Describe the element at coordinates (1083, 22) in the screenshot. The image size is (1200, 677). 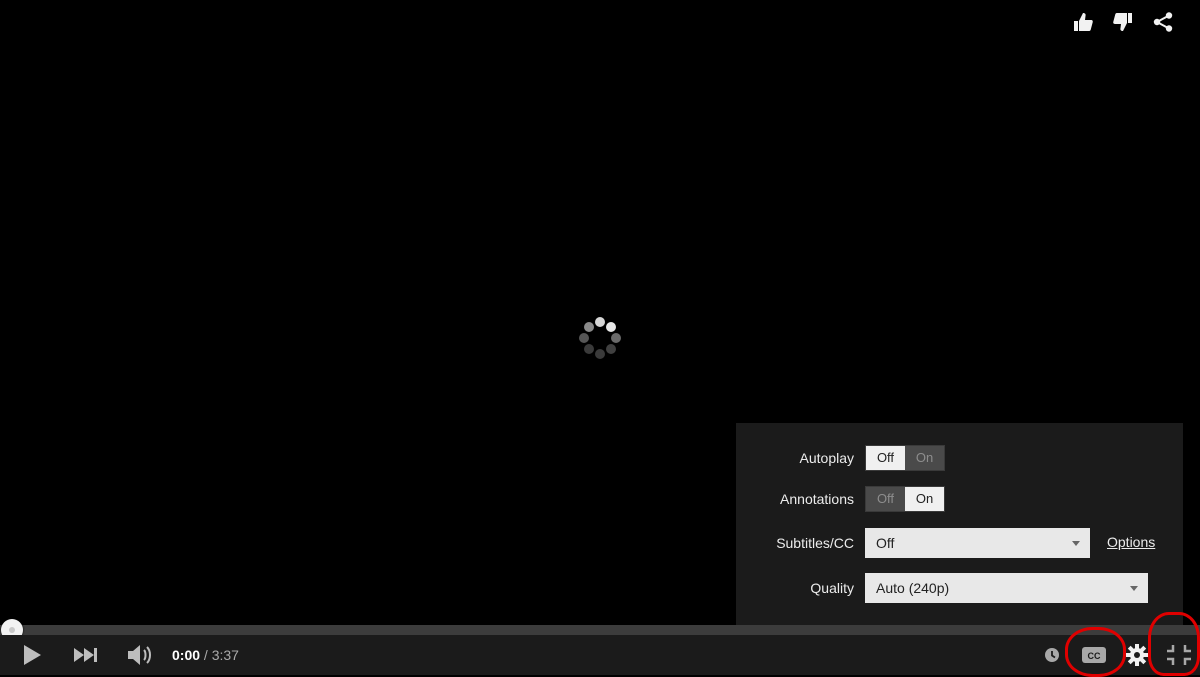
I see `thumbs-up-icon` at that location.